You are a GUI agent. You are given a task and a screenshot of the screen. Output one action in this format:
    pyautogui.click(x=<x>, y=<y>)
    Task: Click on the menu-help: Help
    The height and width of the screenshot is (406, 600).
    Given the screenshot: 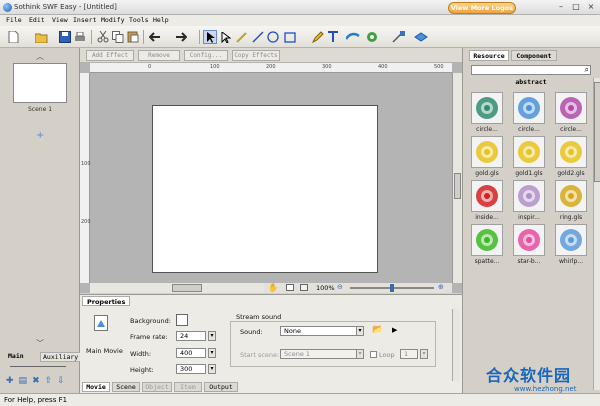 What is the action you would take?
    pyautogui.click(x=161, y=20)
    